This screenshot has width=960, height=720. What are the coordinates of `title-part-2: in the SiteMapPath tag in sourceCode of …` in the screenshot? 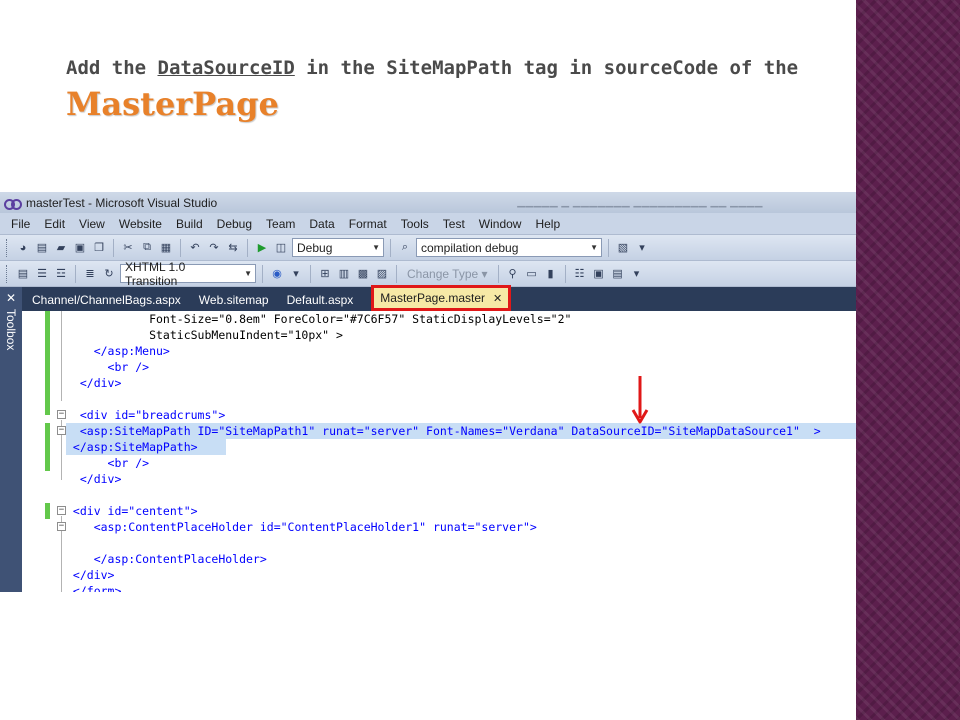 It's located at (546, 68).